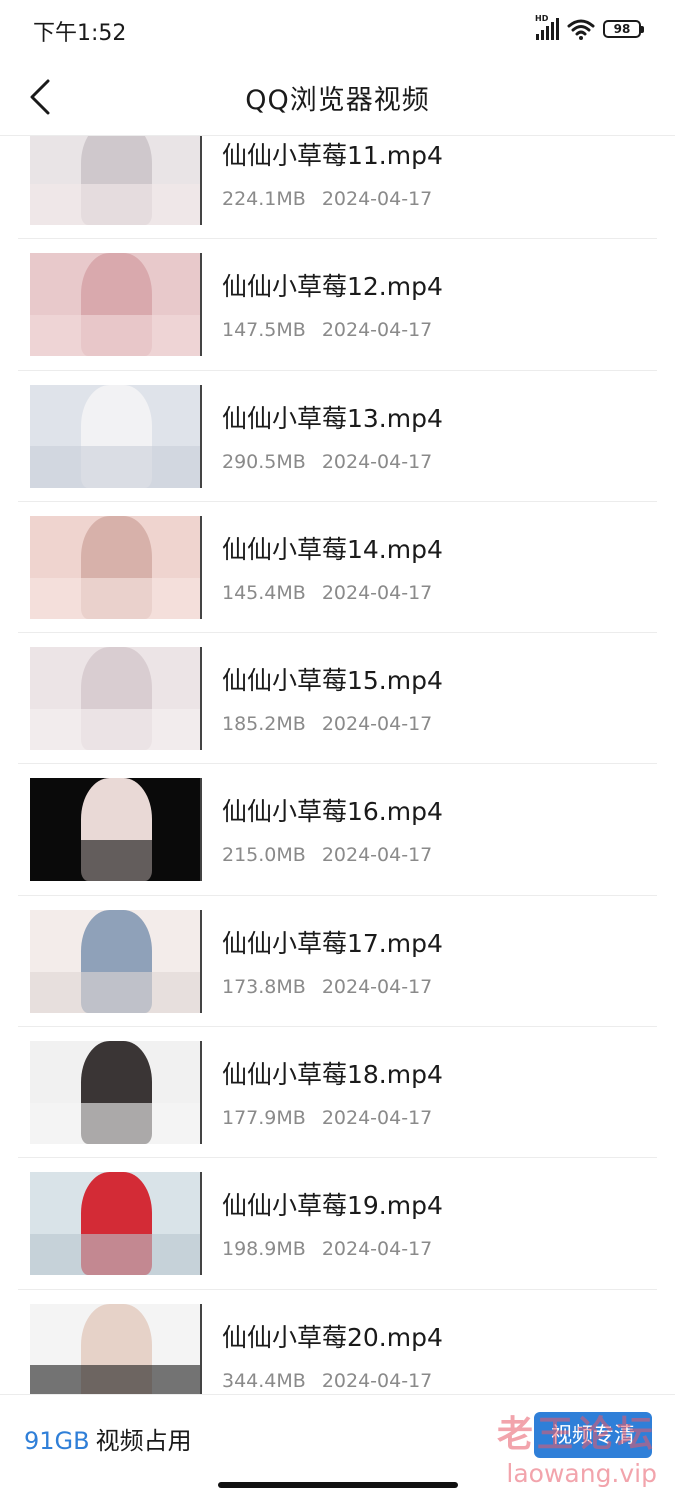 The height and width of the screenshot is (1500, 675). I want to click on file-size: 215.0MB, so click(264, 855).